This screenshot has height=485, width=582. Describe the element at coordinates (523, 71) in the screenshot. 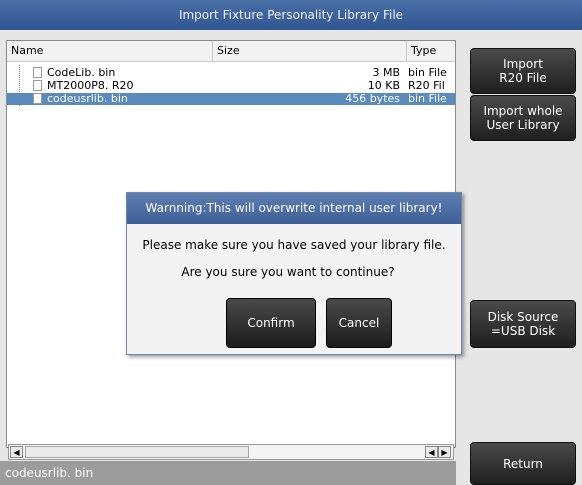

I see `import-r20-file-button: Import R20 File` at that location.